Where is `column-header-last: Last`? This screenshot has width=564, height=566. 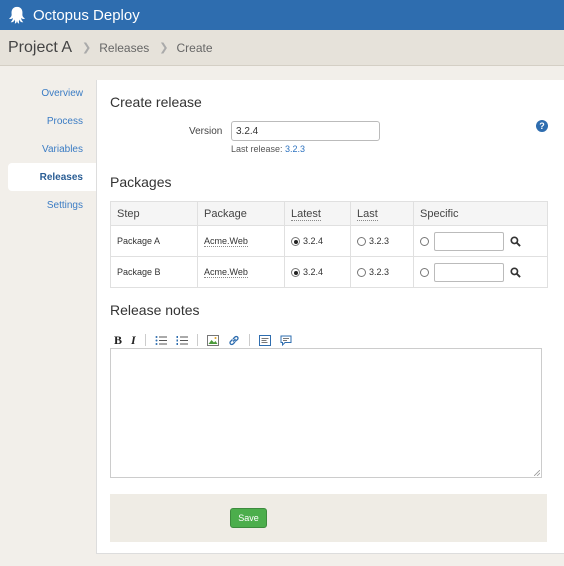
column-header-last: Last is located at coordinates (382, 213).